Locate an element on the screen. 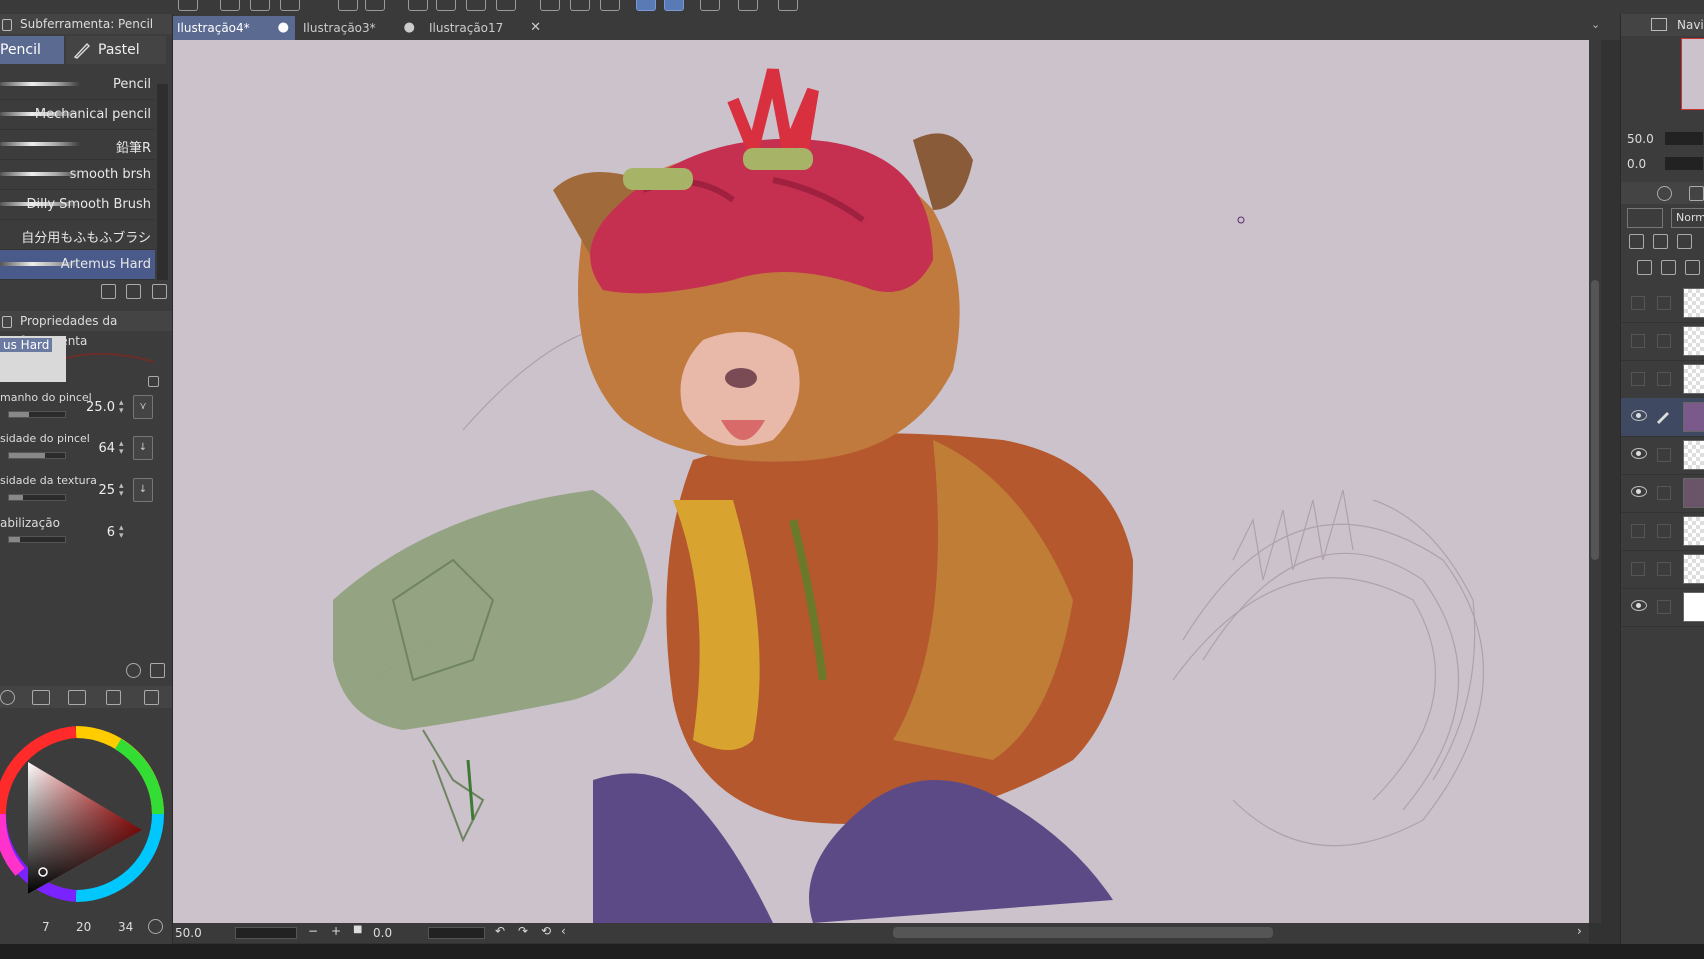  fit-icon: ■ is located at coordinates (357, 929).